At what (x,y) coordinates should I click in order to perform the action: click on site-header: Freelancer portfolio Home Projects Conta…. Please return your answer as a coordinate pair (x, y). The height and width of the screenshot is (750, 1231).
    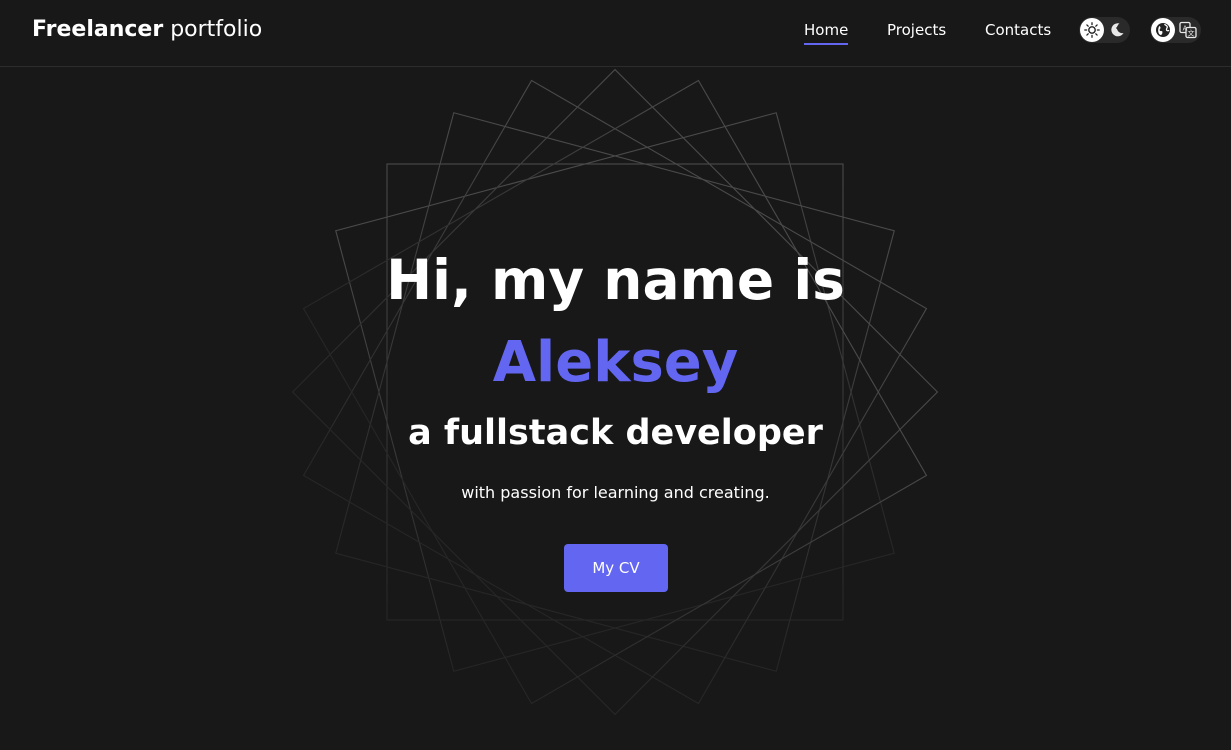
    Looking at the image, I should click on (615, 33).